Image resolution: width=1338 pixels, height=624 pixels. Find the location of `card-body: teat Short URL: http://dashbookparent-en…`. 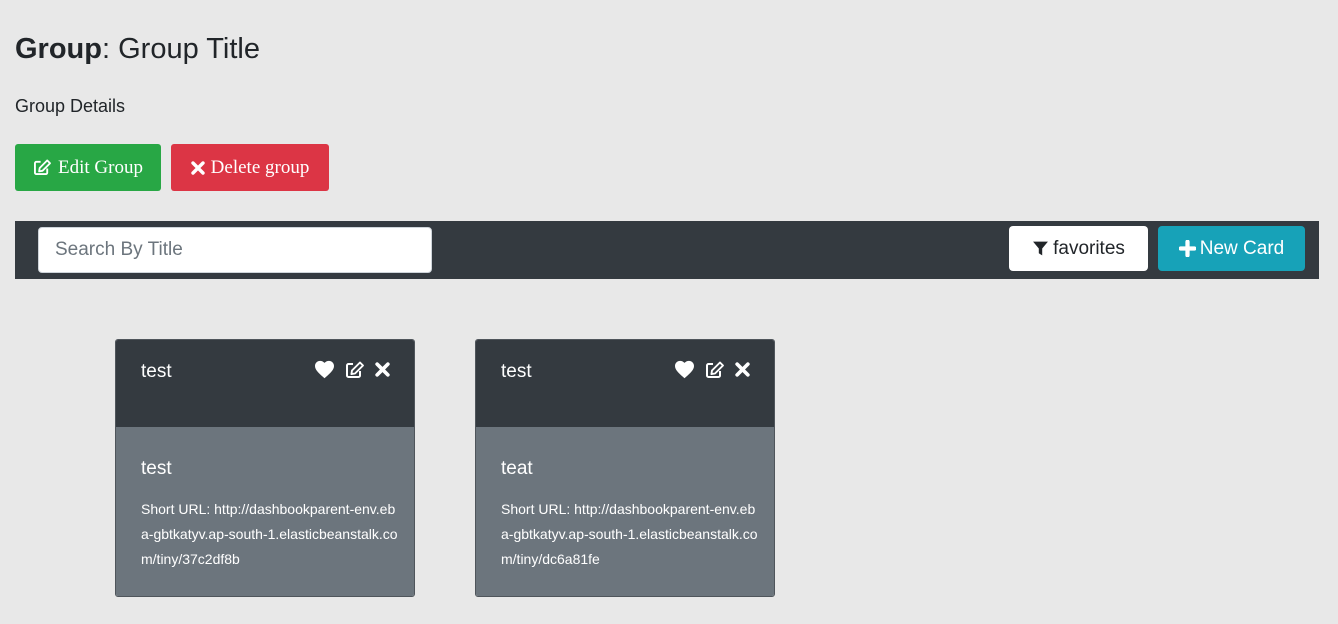

card-body: teat Short URL: http://dashbookparent-en… is located at coordinates (625, 511).